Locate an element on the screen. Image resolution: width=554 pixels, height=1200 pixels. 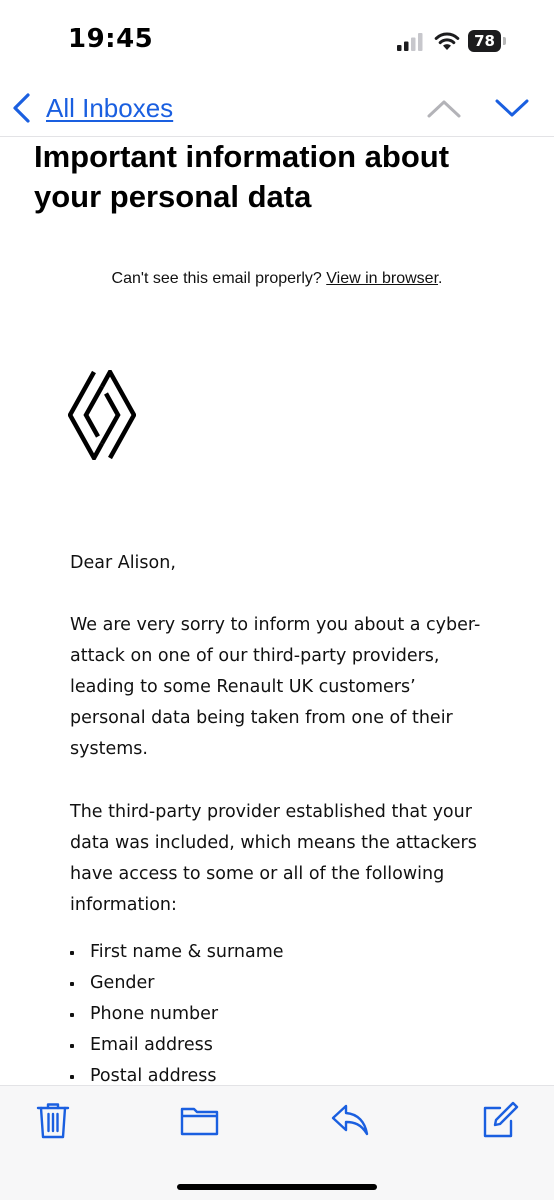
list-item-text: Phone number is located at coordinates (154, 1014).